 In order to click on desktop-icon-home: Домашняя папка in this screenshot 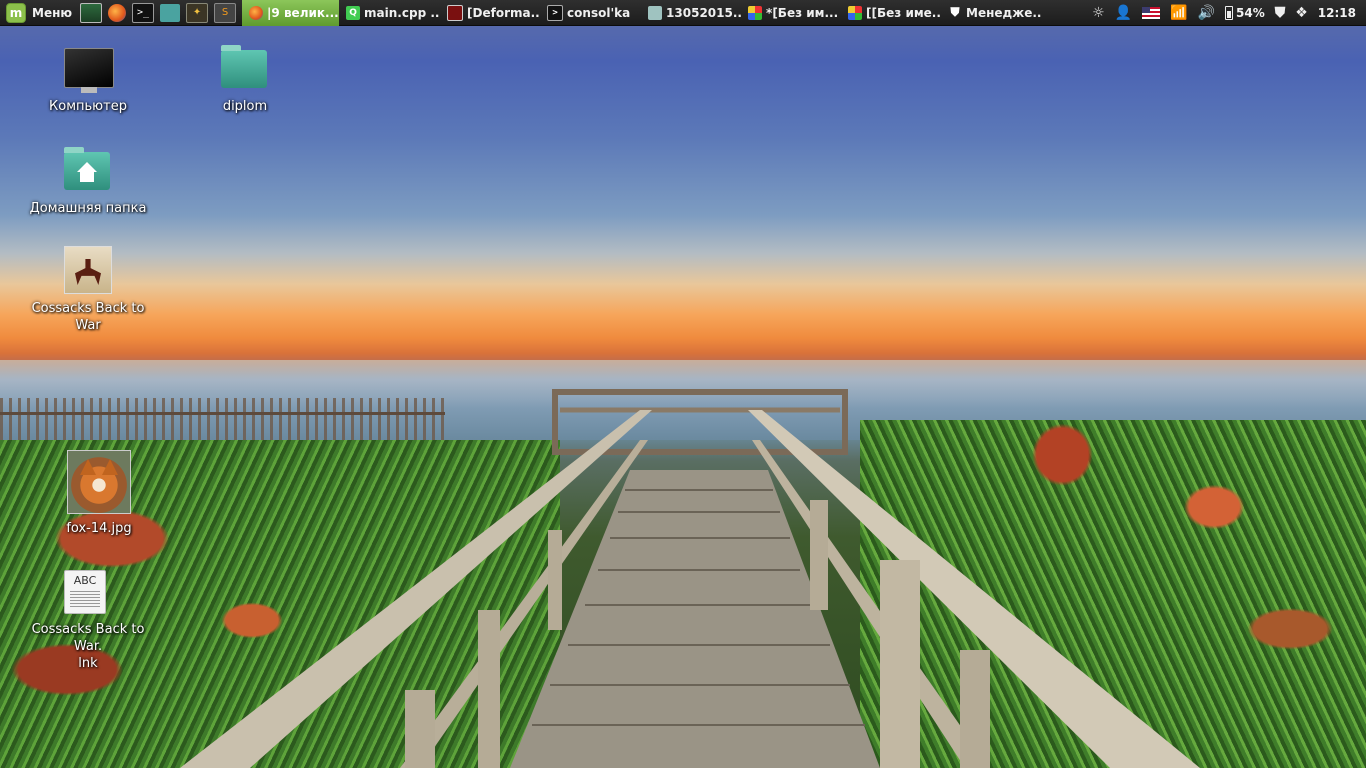, I will do `click(88, 181)`.